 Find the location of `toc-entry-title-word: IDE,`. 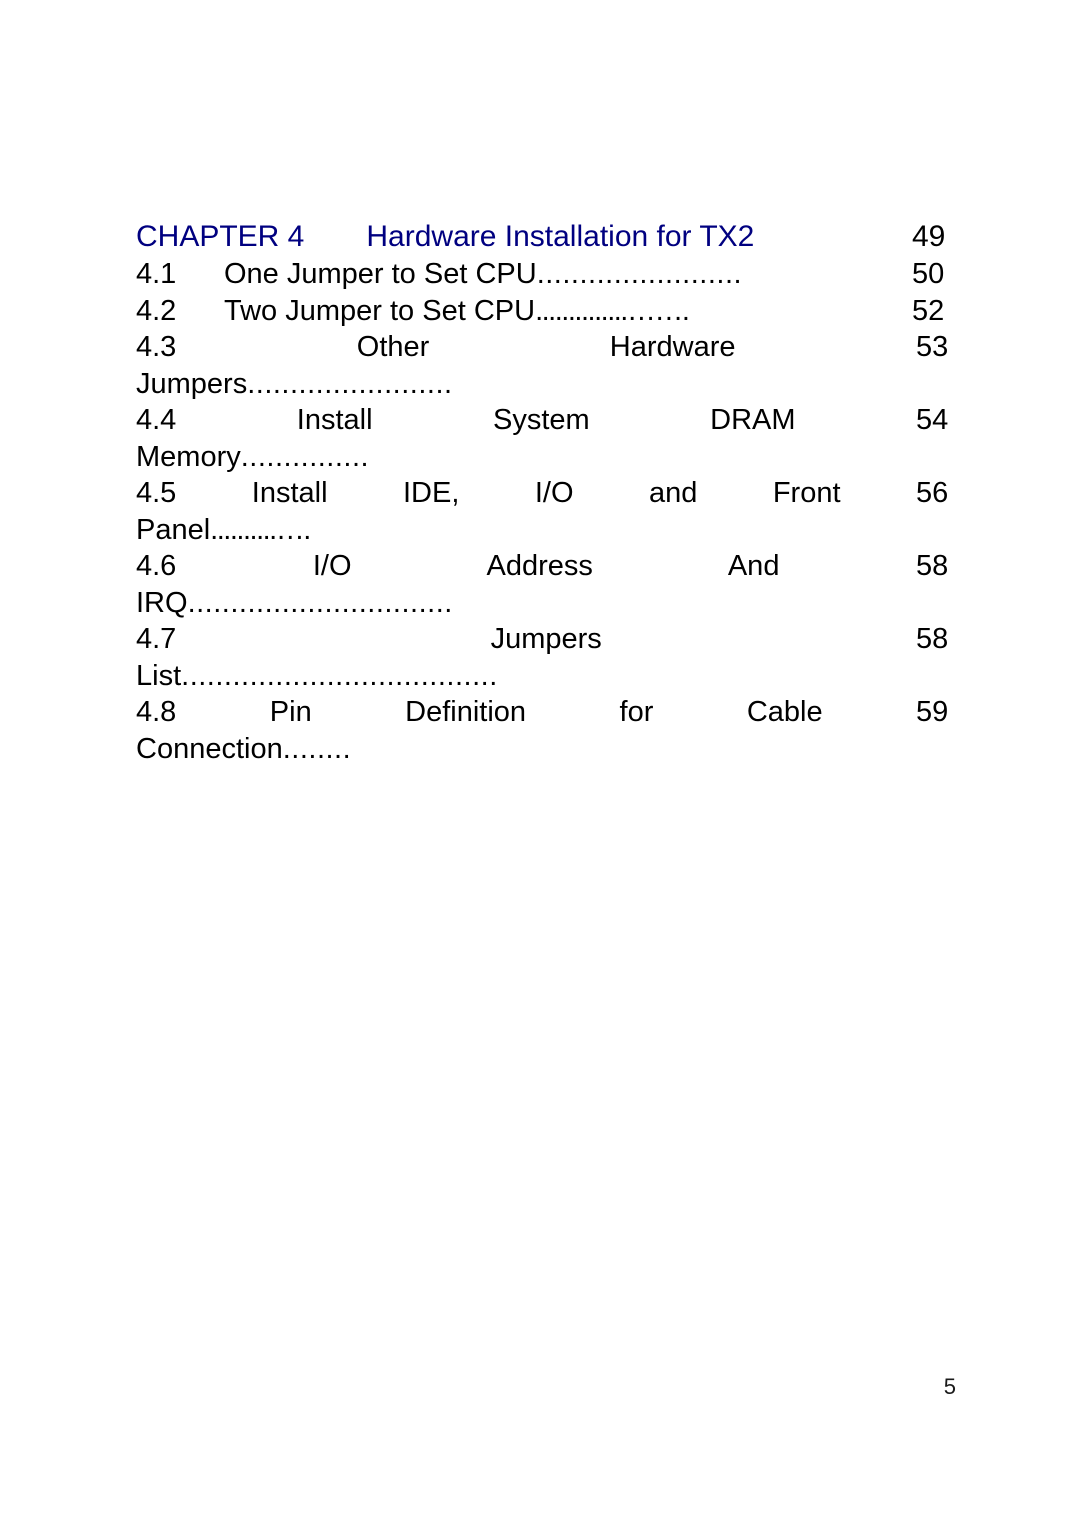

toc-entry-title-word: IDE, is located at coordinates (431, 493).